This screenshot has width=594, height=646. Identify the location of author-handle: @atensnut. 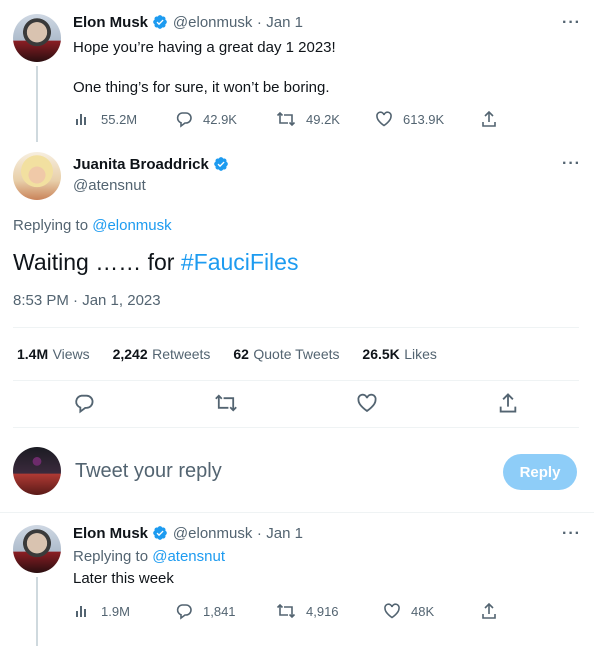
(109, 185).